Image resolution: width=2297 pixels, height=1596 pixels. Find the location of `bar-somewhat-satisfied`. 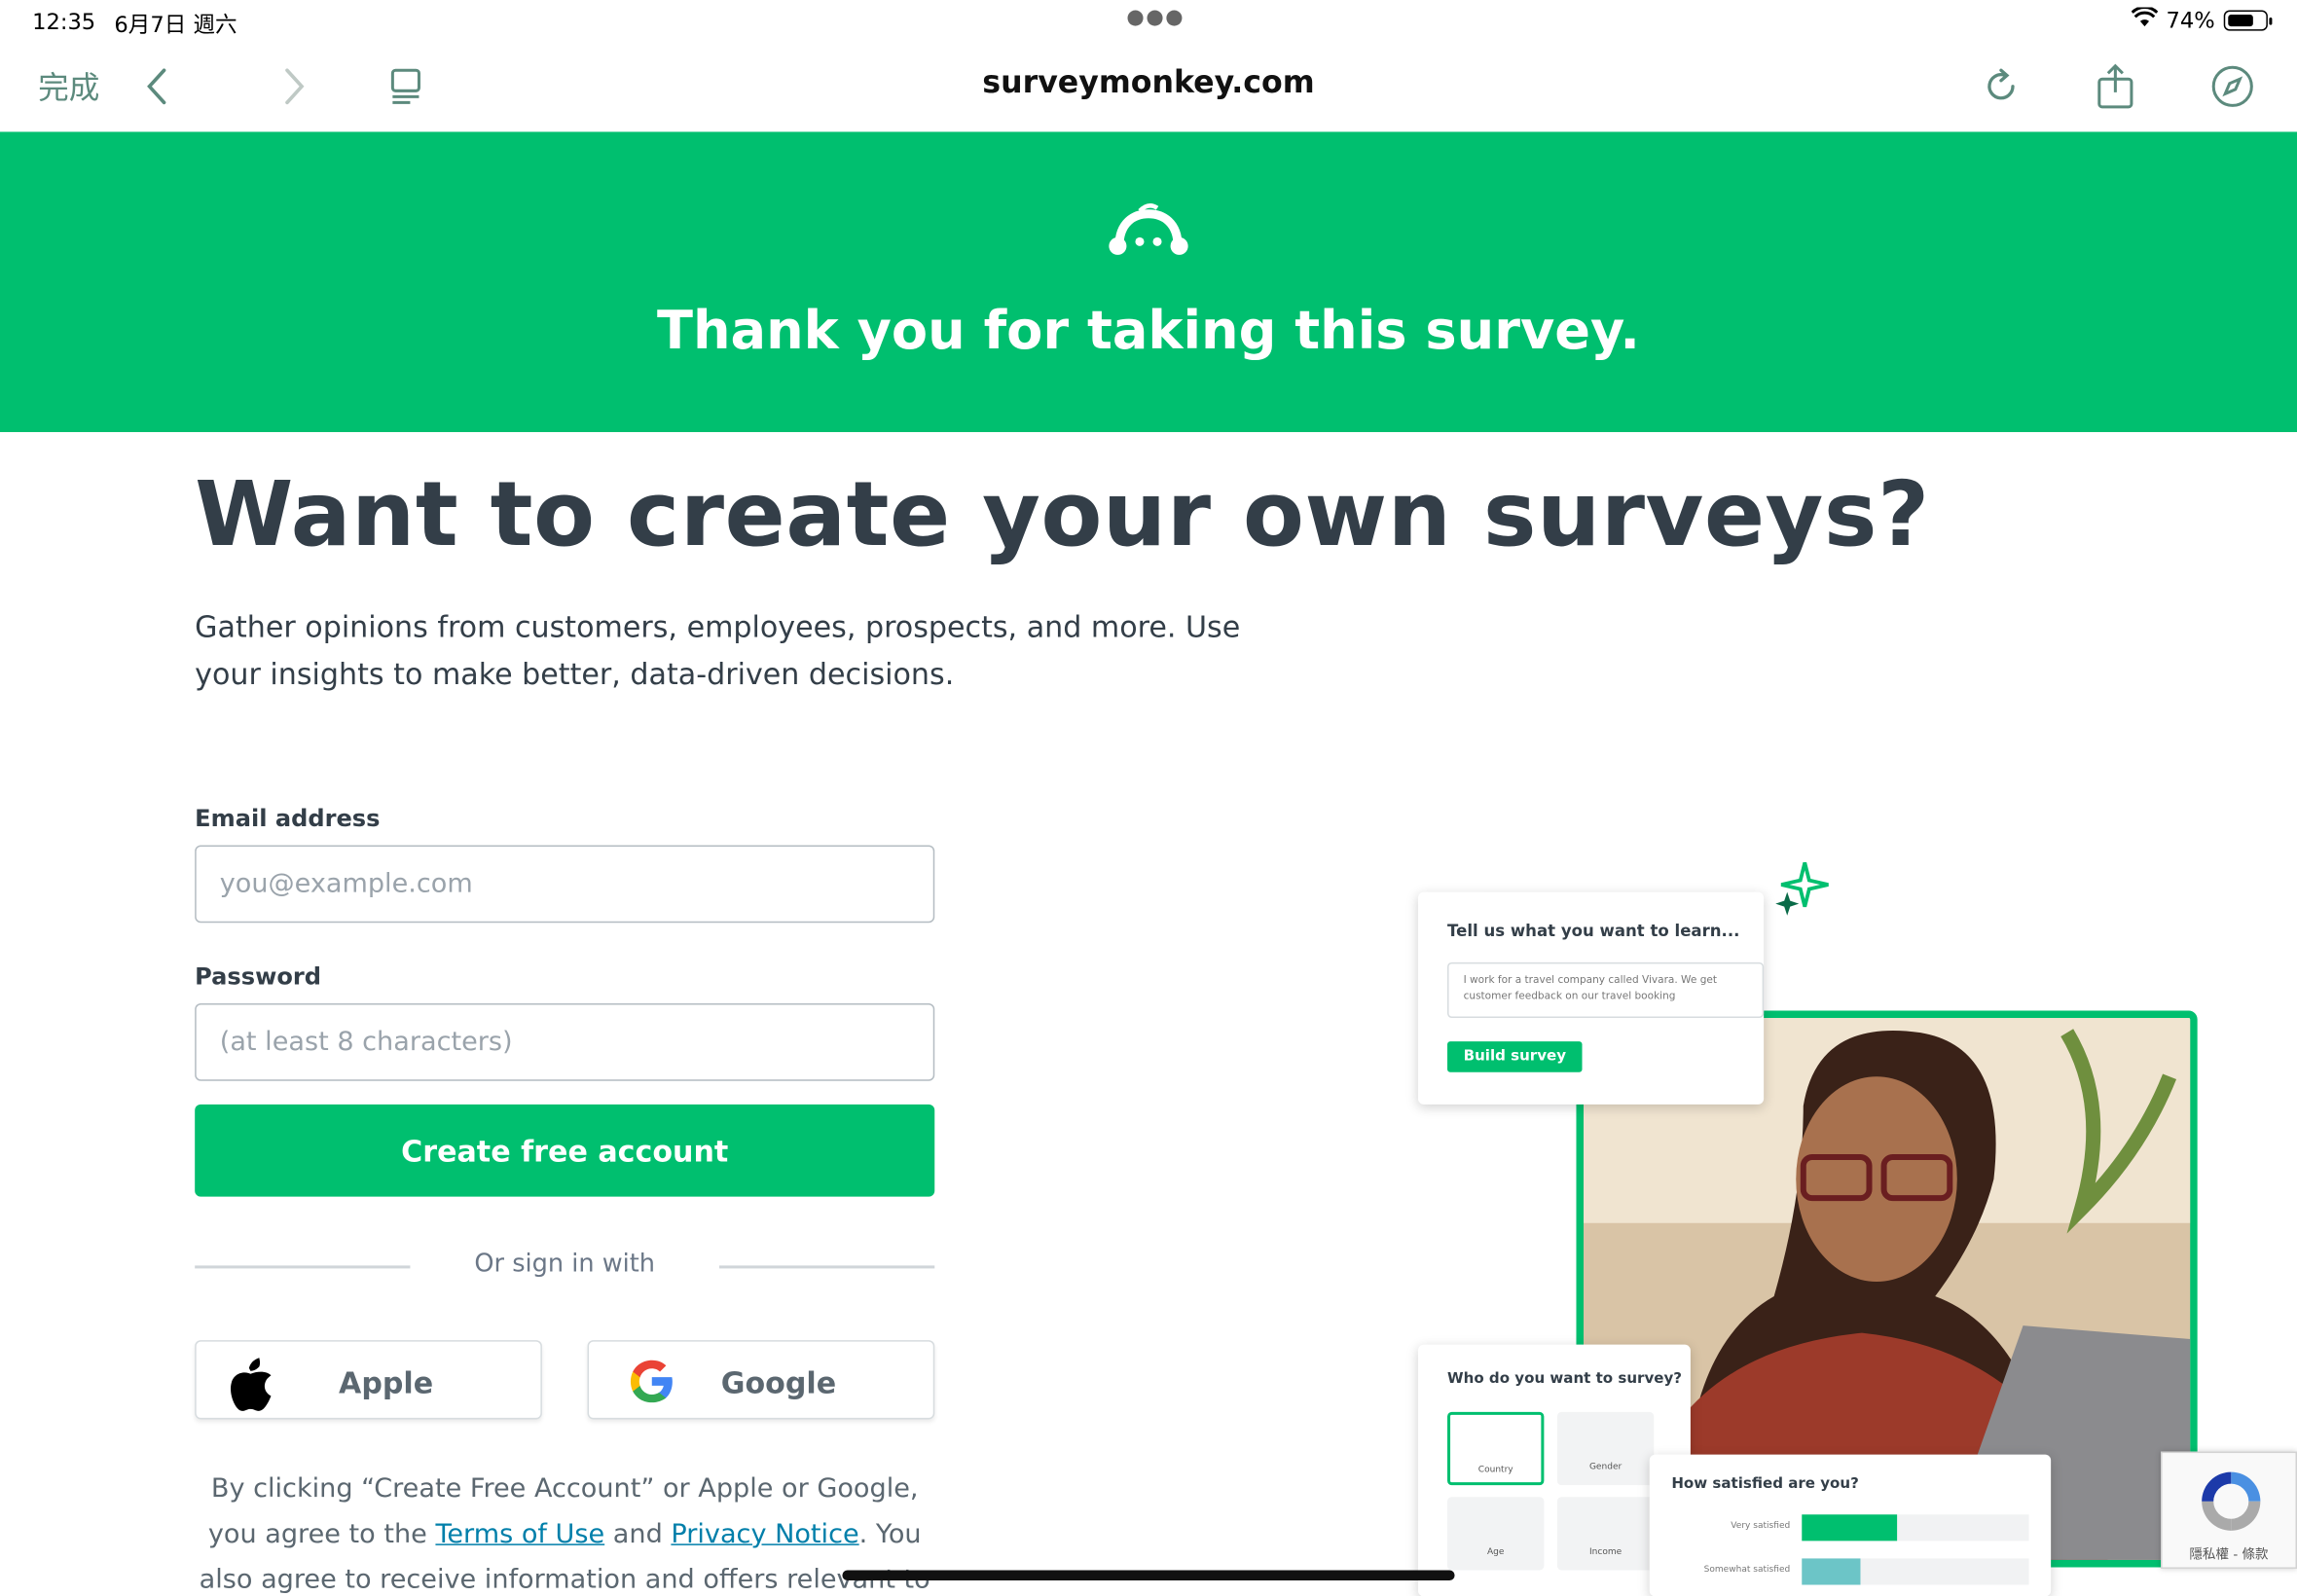

bar-somewhat-satisfied is located at coordinates (1832, 1571).